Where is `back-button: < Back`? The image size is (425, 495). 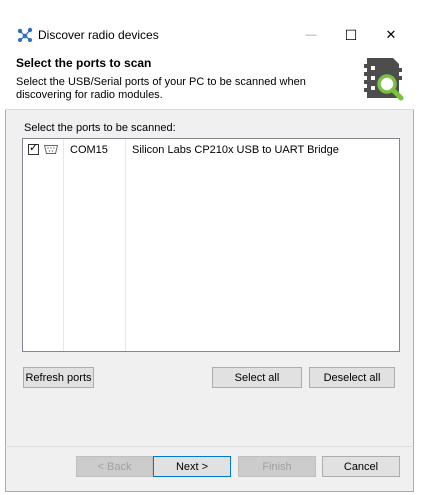
back-button: < Back is located at coordinates (114, 466).